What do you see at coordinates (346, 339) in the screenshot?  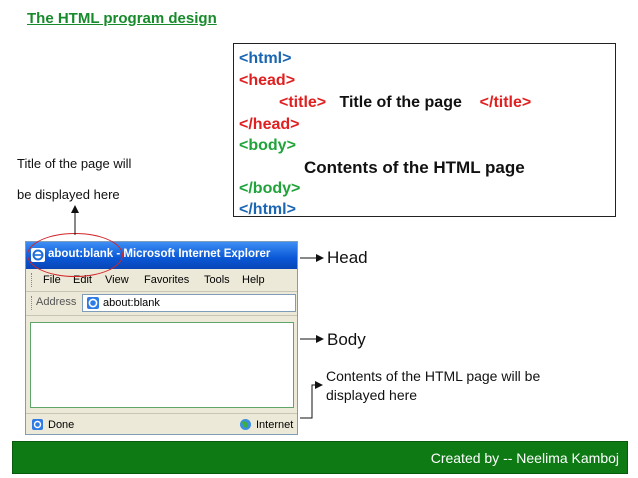 I see `callout-body: Body` at bounding box center [346, 339].